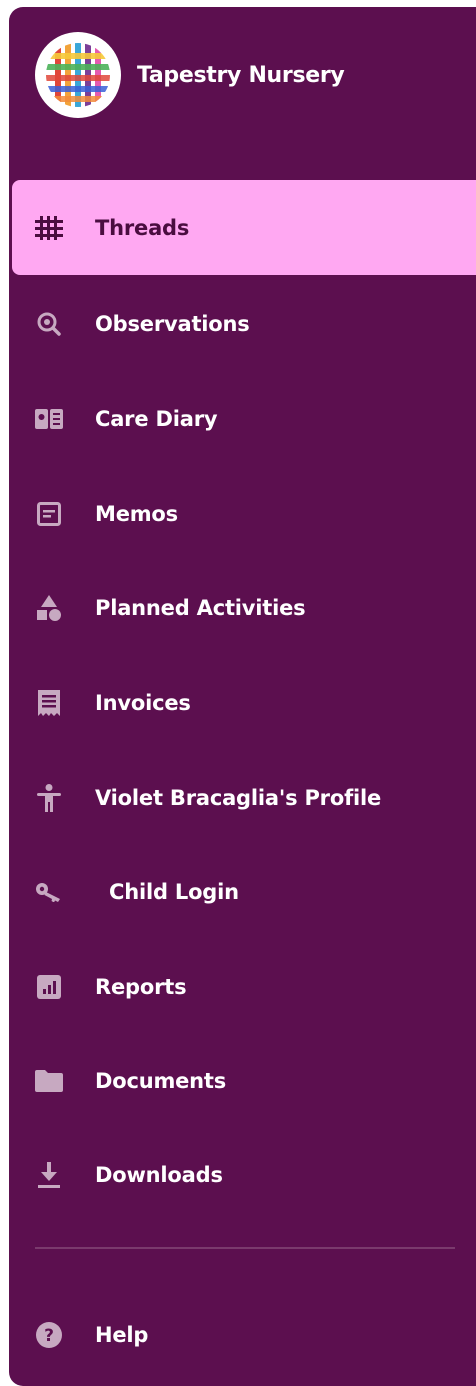 This screenshot has width=476, height=1386. I want to click on memo-icon, so click(49, 514).